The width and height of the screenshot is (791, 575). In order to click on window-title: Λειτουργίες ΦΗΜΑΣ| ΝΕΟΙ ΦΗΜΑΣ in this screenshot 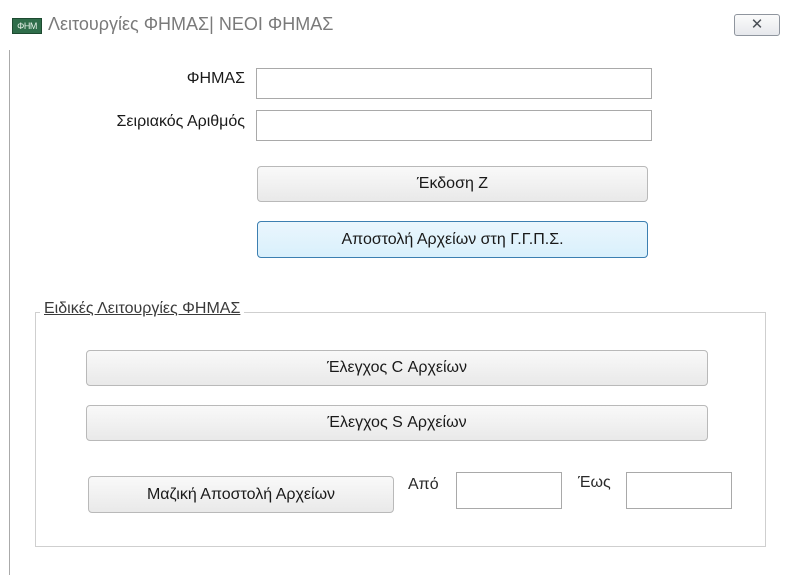, I will do `click(191, 24)`.